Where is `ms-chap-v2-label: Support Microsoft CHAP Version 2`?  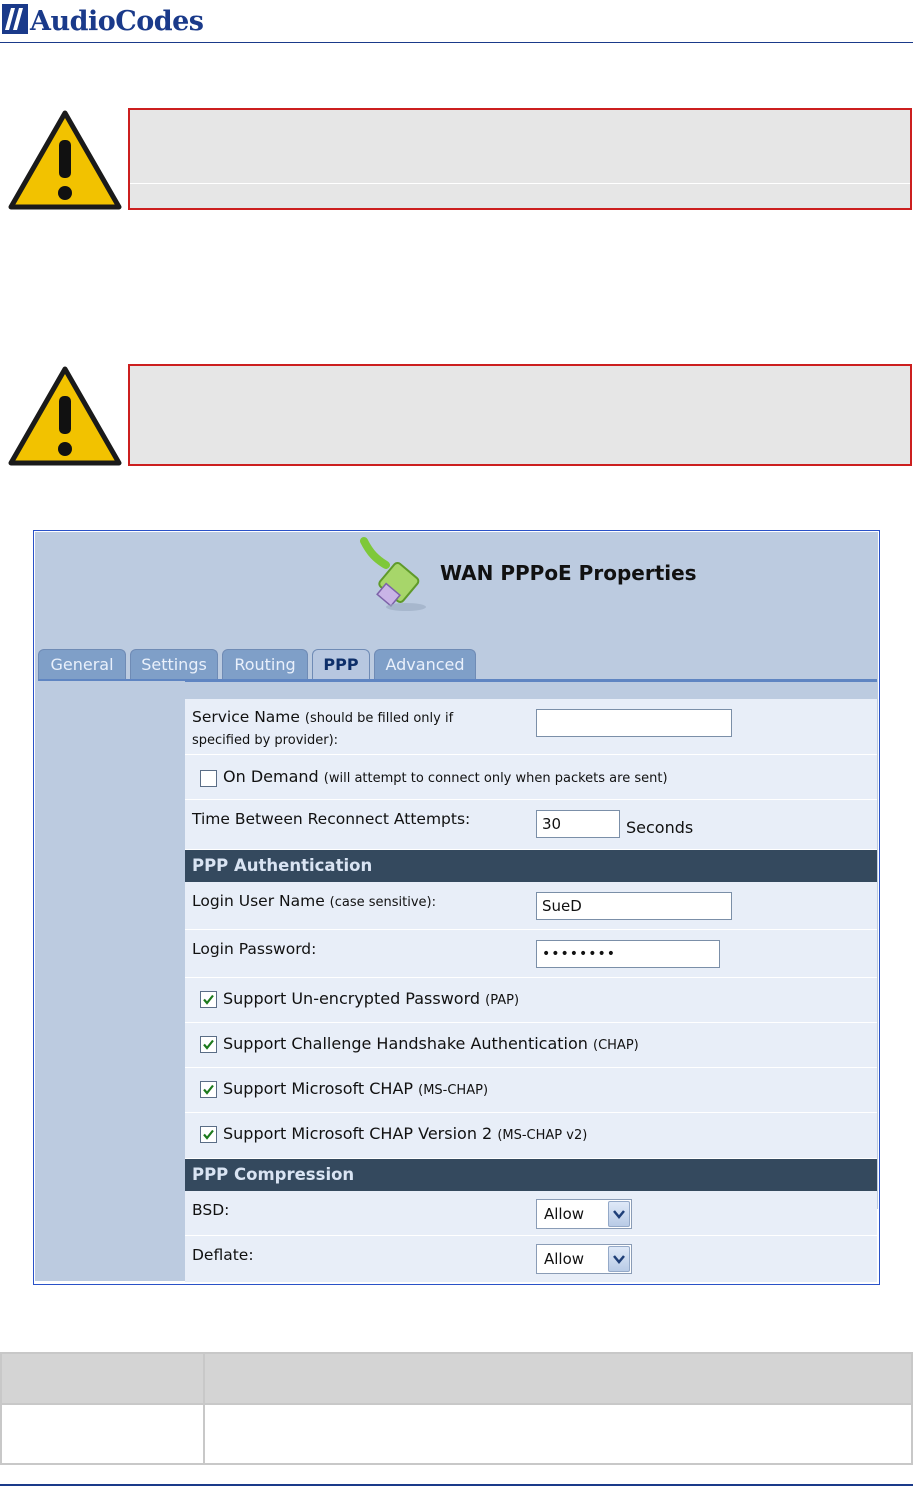
ms-chap-v2-label: Support Microsoft CHAP Version 2 is located at coordinates (358, 1133).